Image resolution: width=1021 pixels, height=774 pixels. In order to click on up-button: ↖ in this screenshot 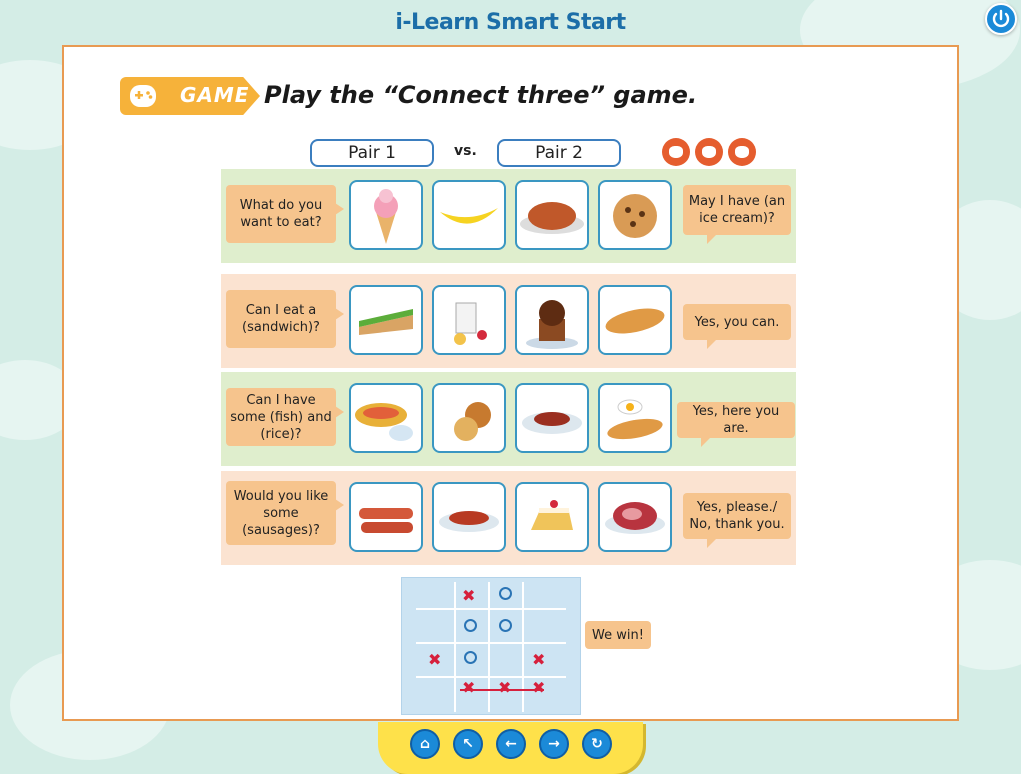, I will do `click(468, 744)`.